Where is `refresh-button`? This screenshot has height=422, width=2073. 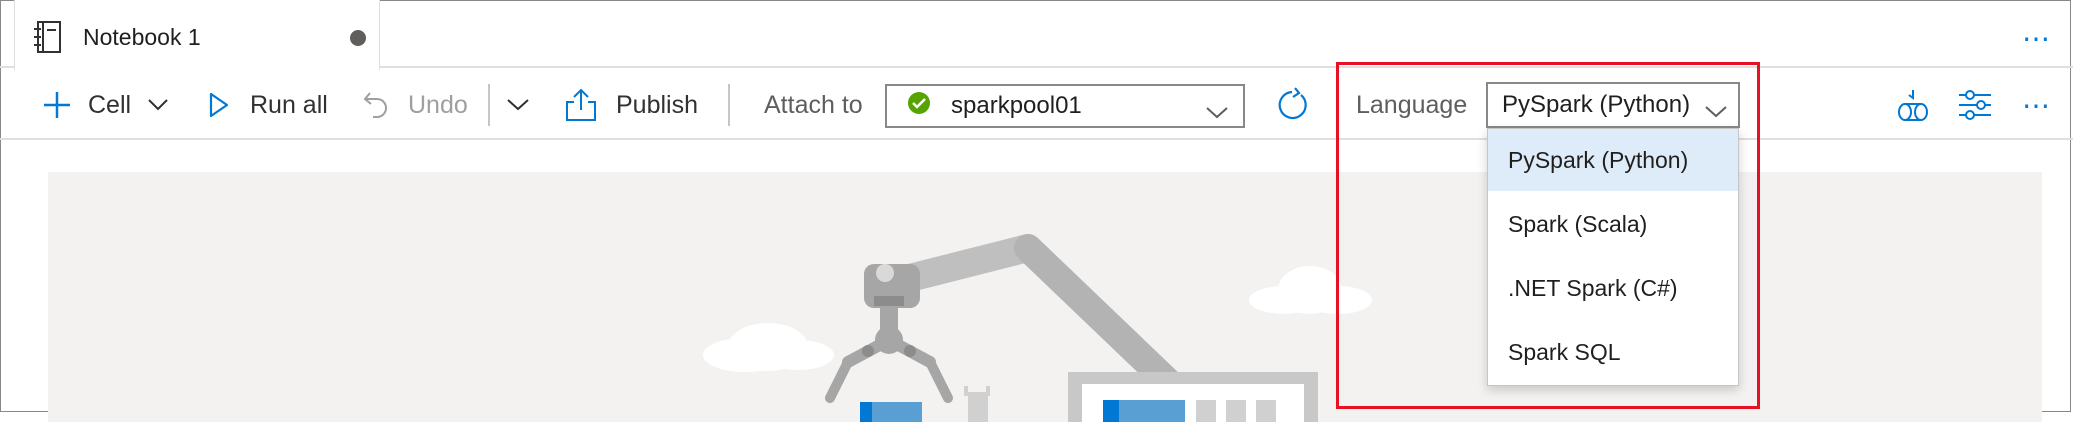
refresh-button is located at coordinates (1292, 105).